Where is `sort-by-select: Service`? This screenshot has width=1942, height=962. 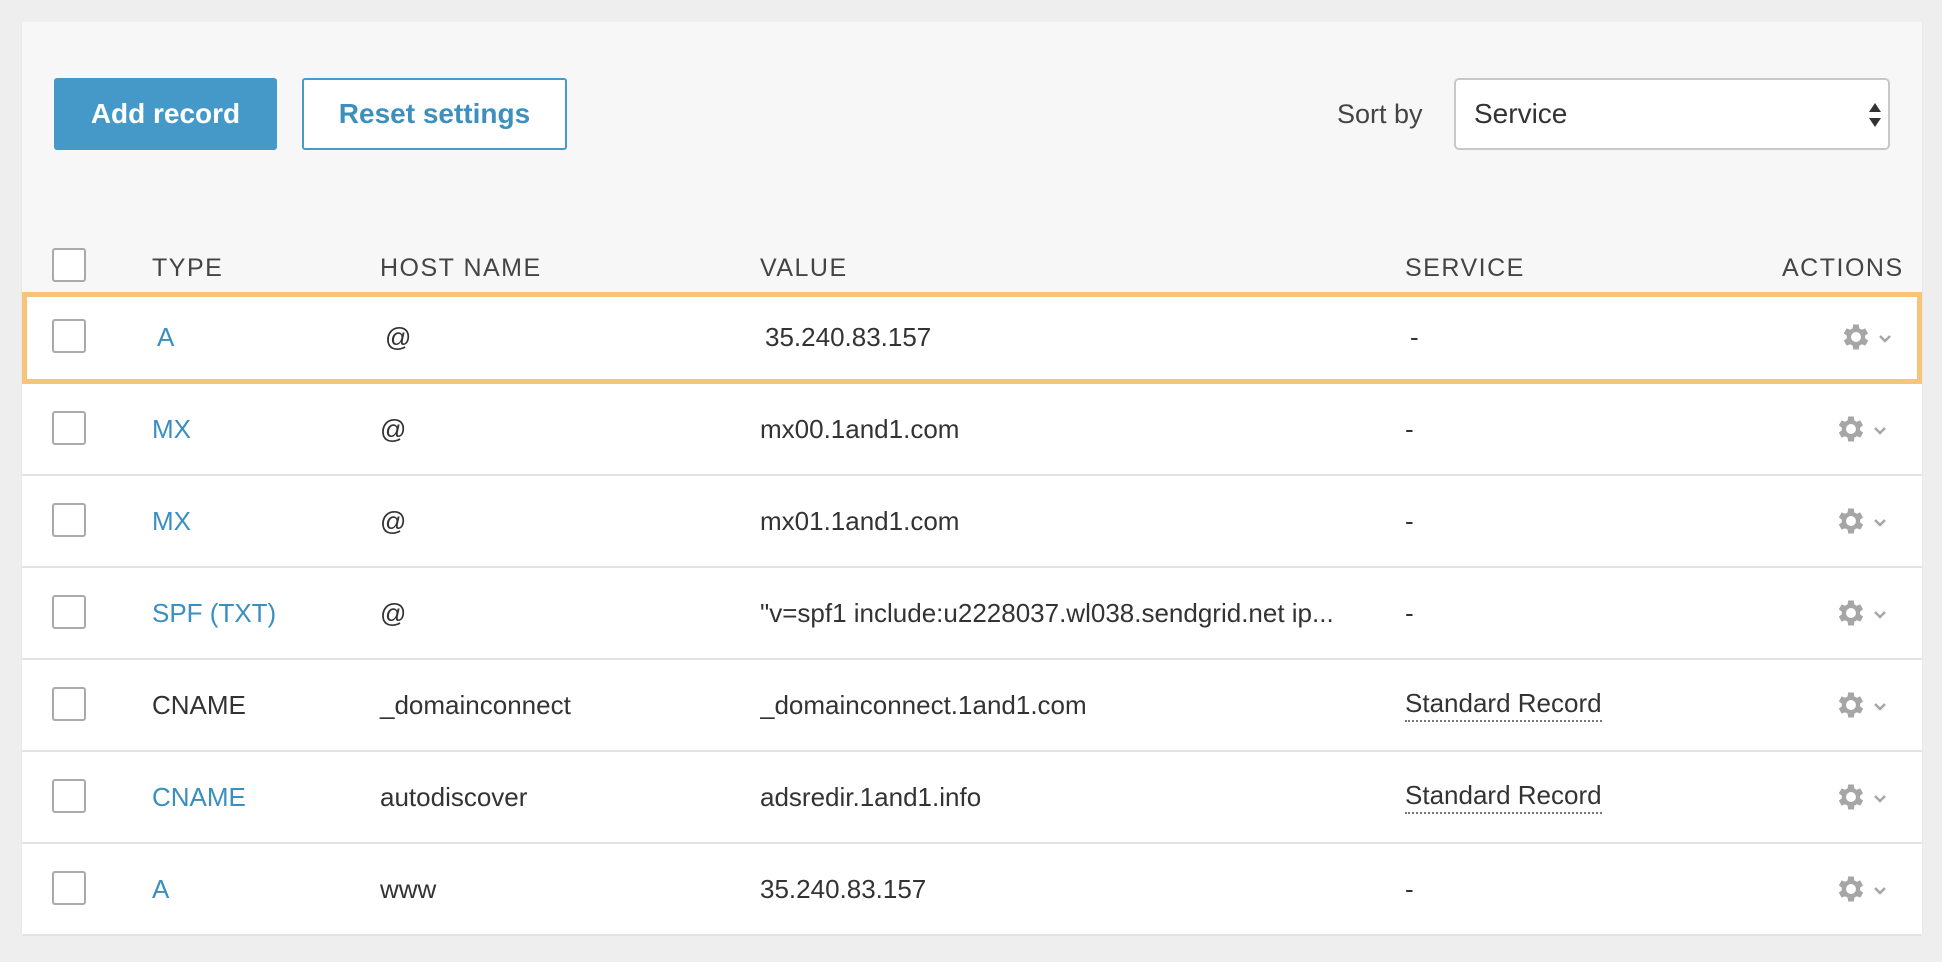 sort-by-select: Service is located at coordinates (1672, 114).